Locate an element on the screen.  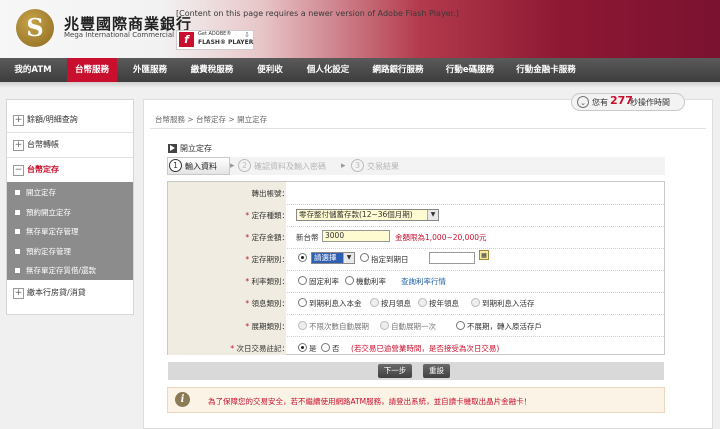
interest-to-principal-label: 到期利息入本金 is located at coordinates (335, 303).